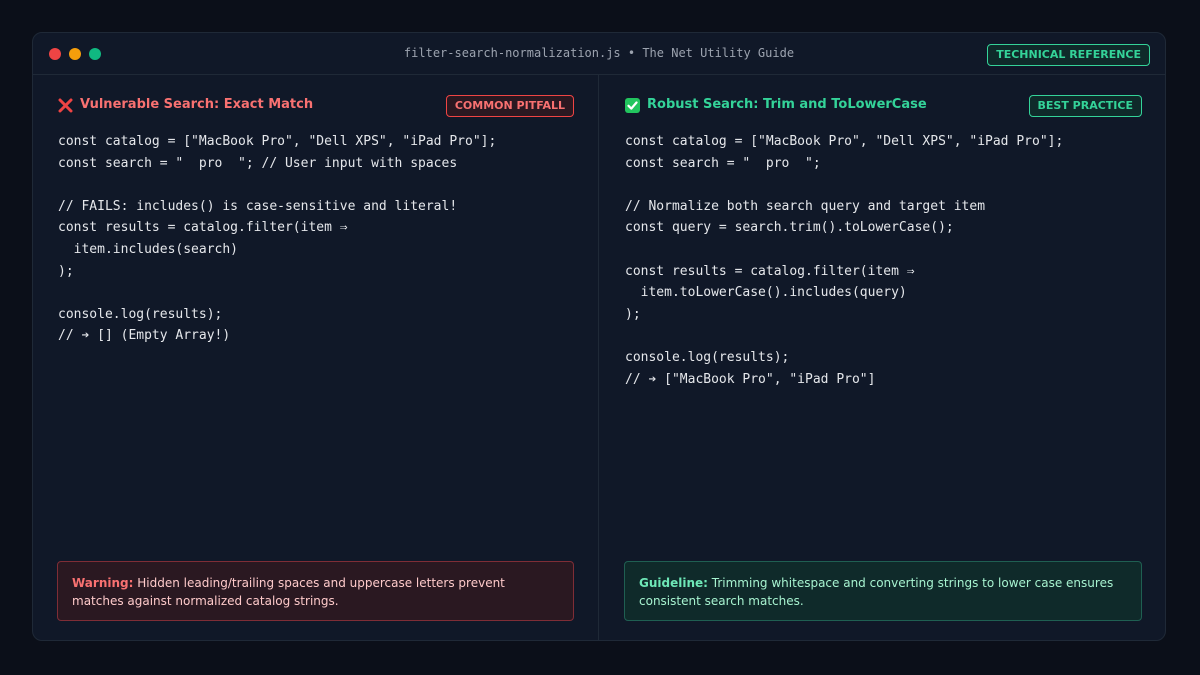 This screenshot has width=1200, height=675. Describe the element at coordinates (1068, 55) in the screenshot. I see `technical-reference-badge: TECHNICAL REFERENCE` at that location.